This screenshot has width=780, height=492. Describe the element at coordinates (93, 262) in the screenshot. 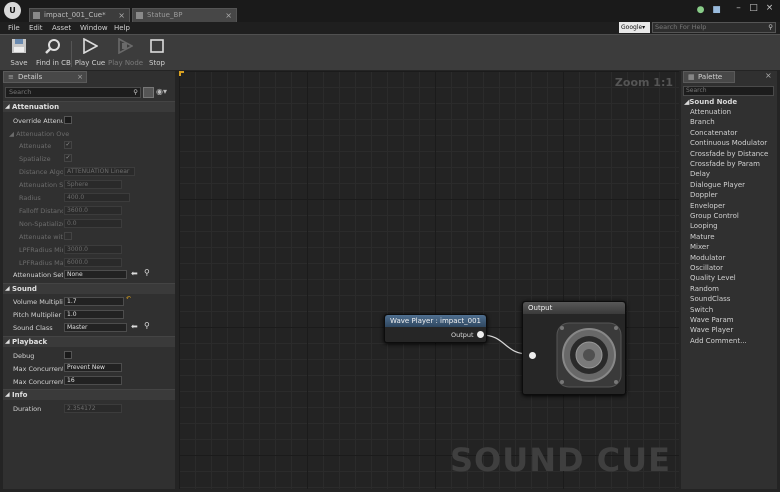

I see `lpf-radius-max-field: 6000.0` at that location.